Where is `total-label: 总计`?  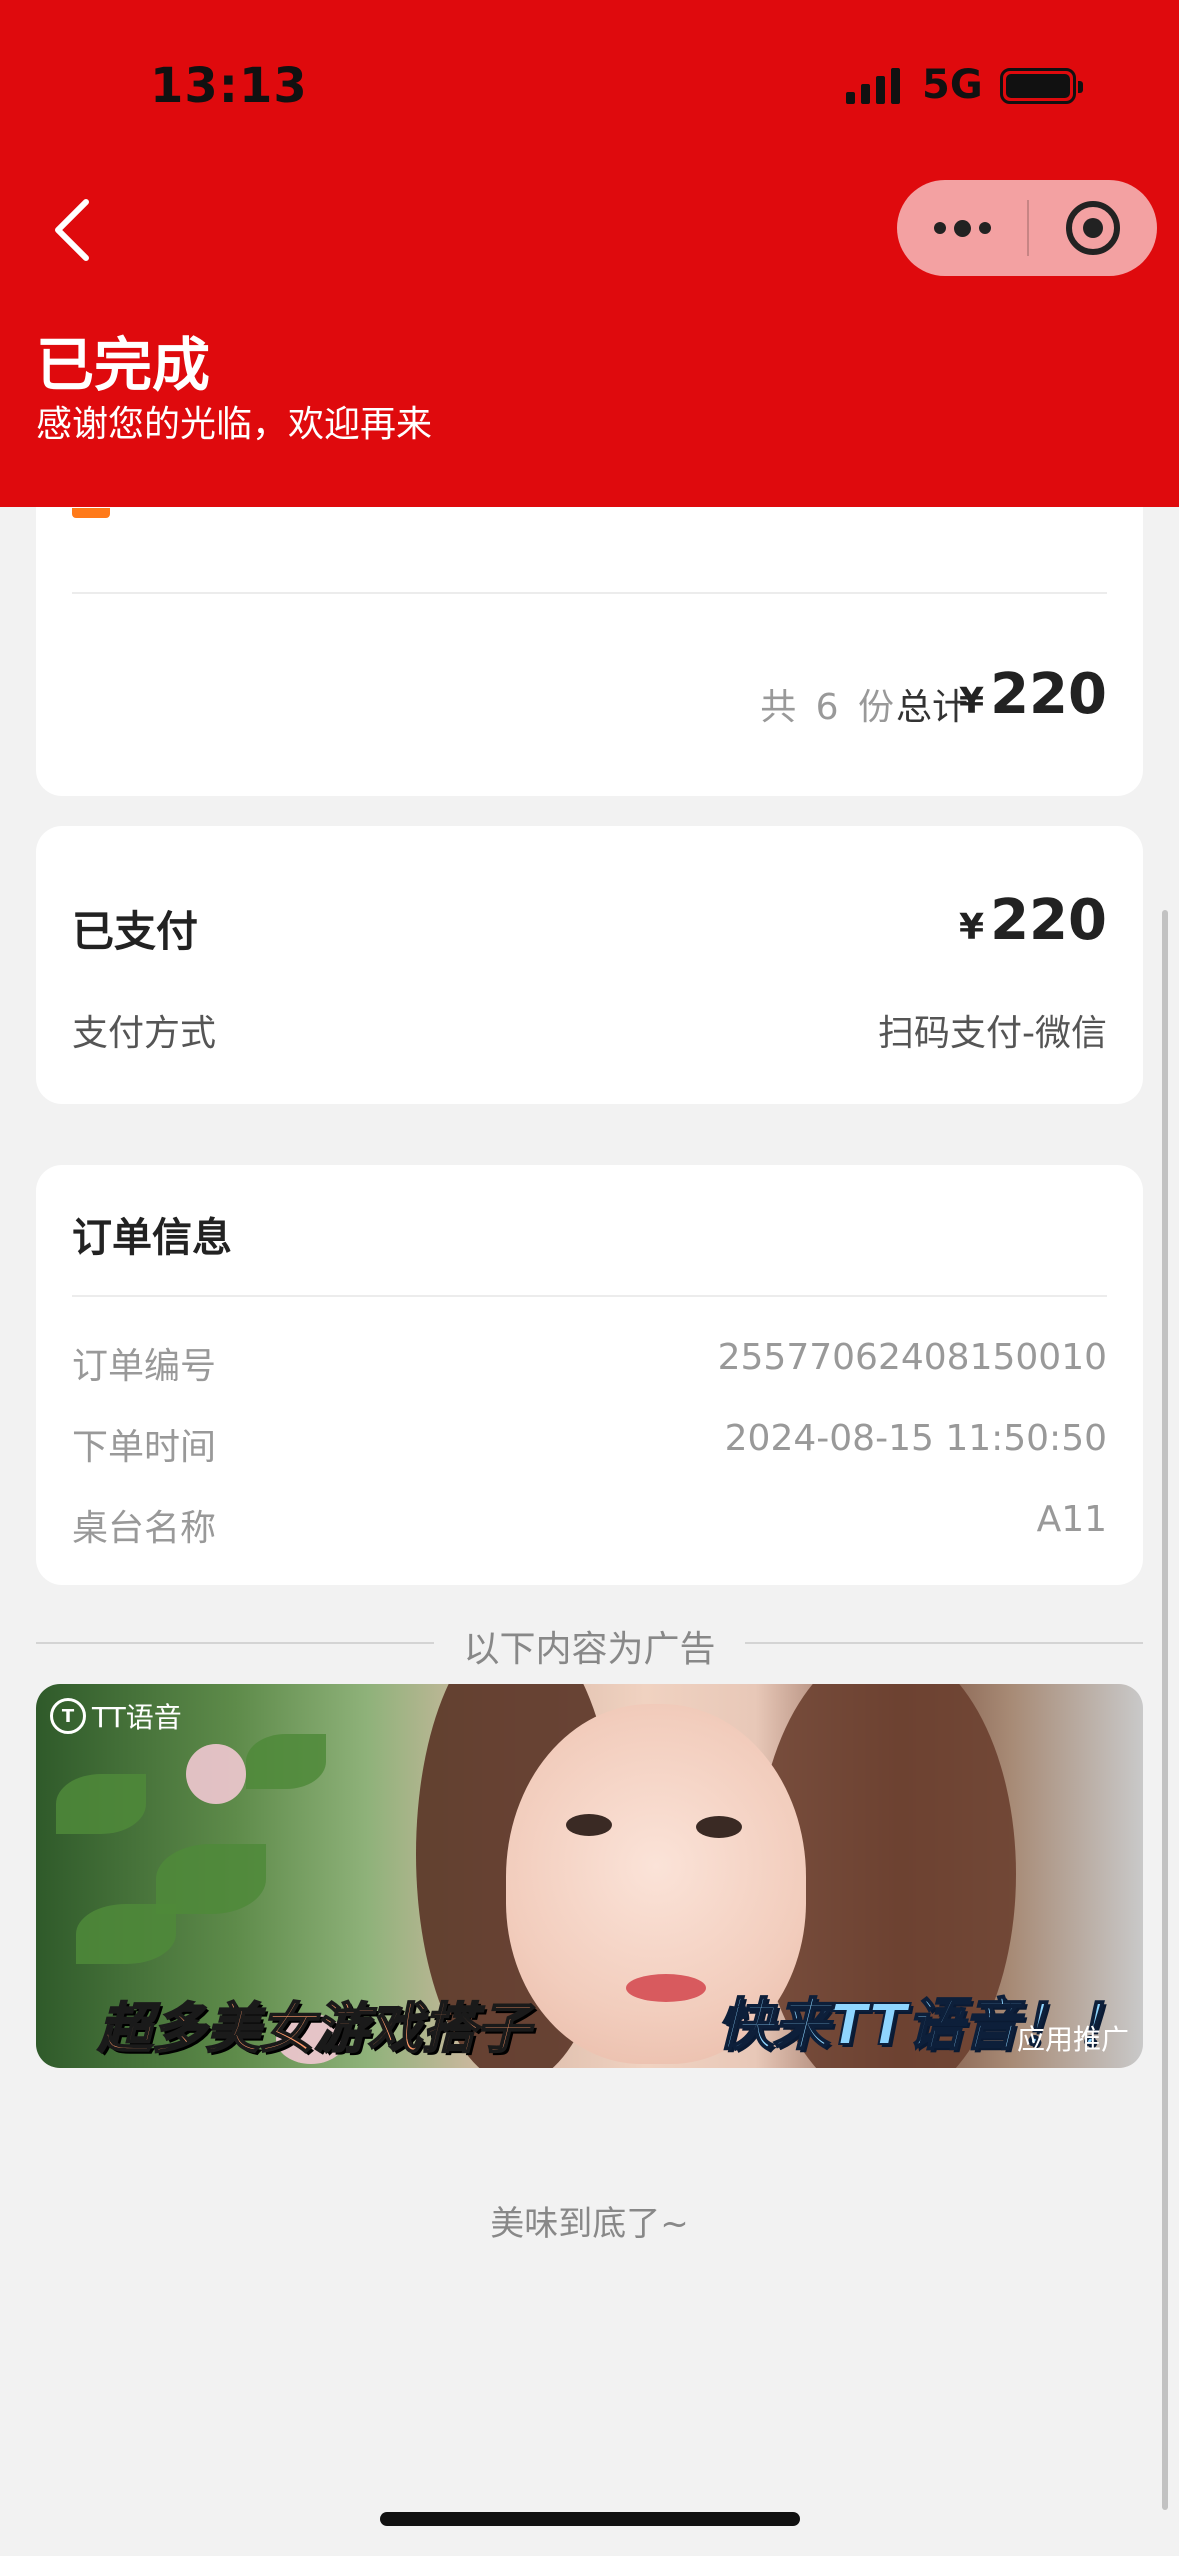
total-label: 总计 is located at coordinates (931, 707).